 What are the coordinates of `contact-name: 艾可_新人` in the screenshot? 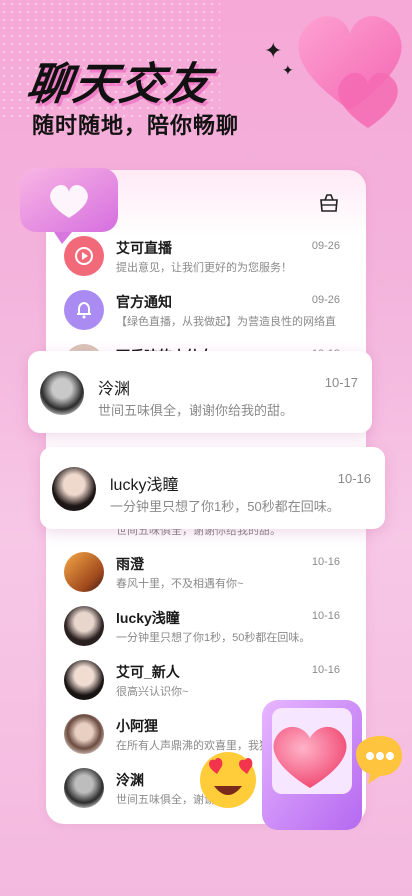 It's located at (148, 672).